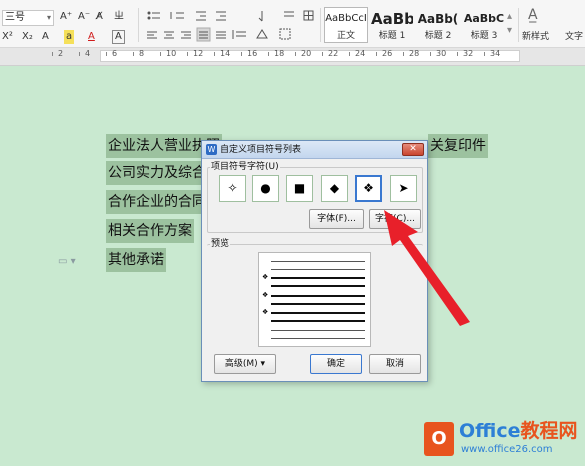 The image size is (585, 466). I want to click on ruler-number: 4, so click(88, 53).